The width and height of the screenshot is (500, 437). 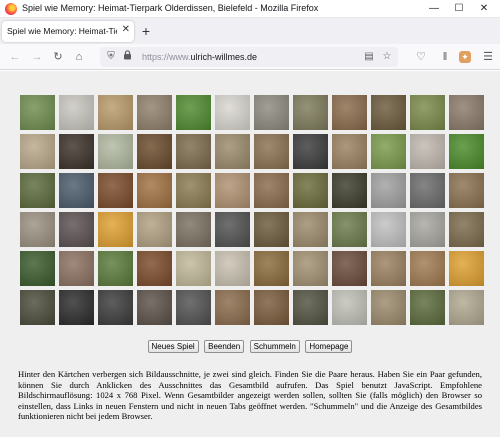 What do you see at coordinates (274, 346) in the screenshot?
I see `cheat-button: Schummeln` at bounding box center [274, 346].